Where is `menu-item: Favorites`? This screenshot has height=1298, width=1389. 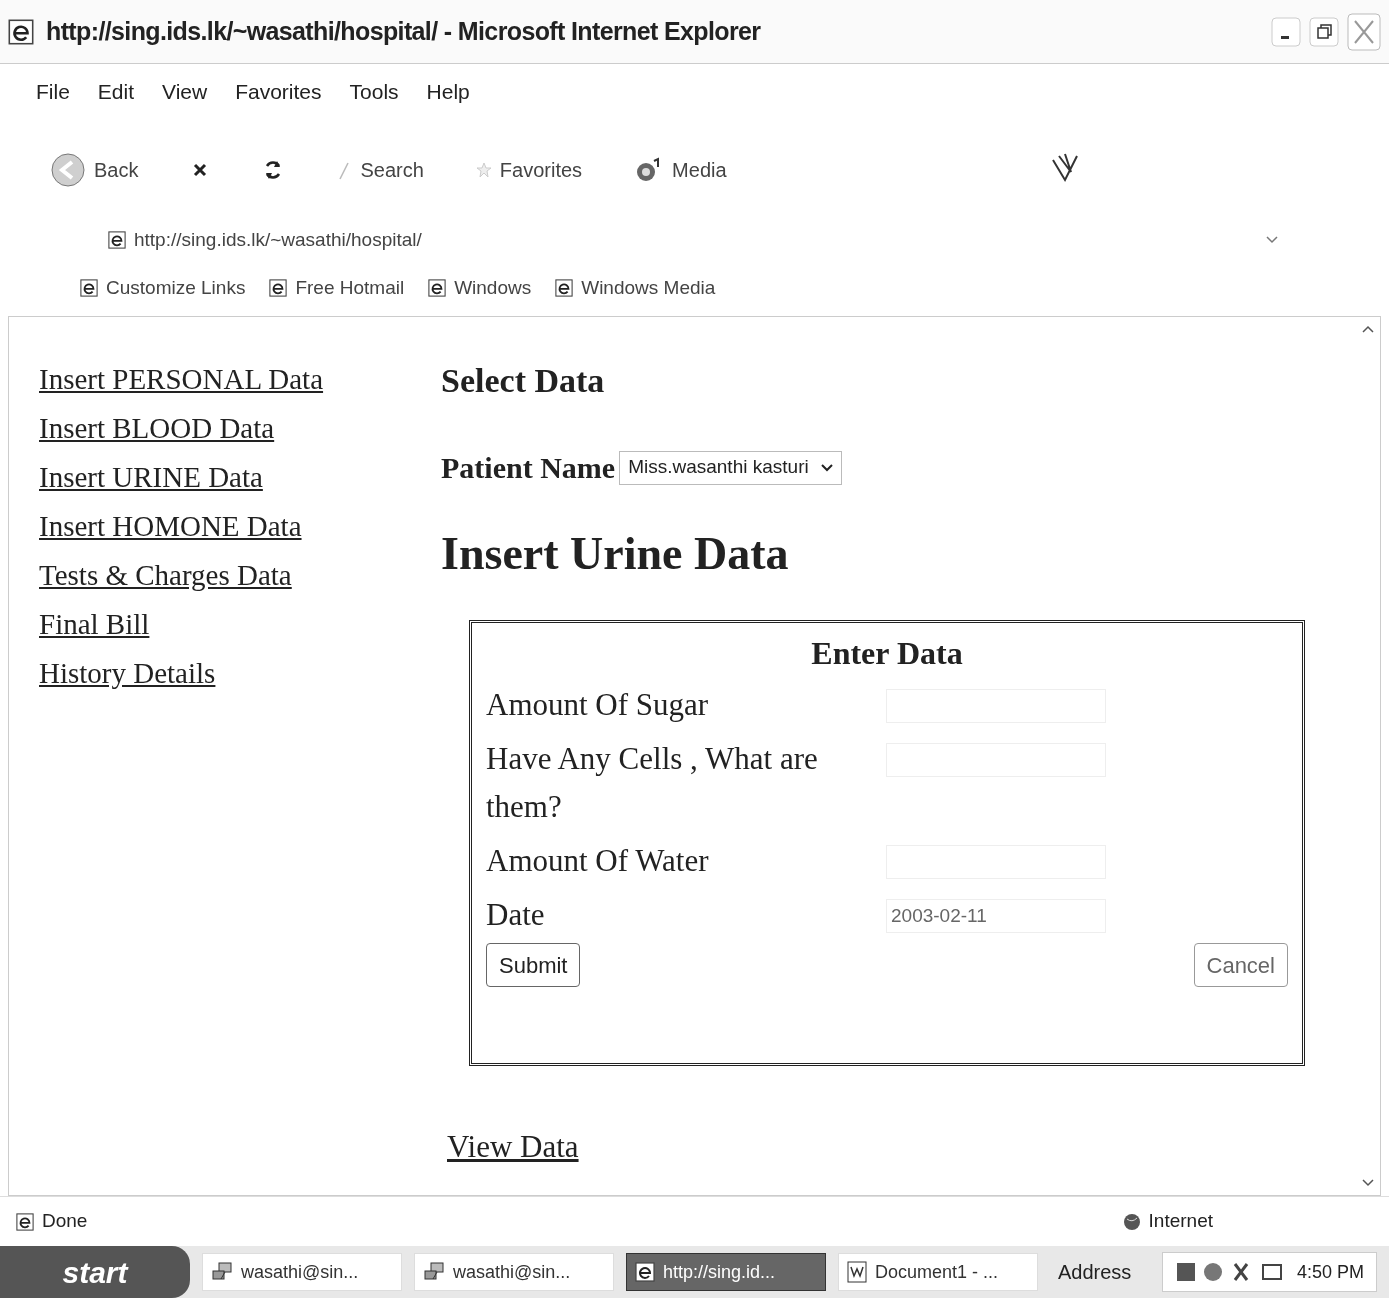
menu-item: Favorites is located at coordinates (278, 92).